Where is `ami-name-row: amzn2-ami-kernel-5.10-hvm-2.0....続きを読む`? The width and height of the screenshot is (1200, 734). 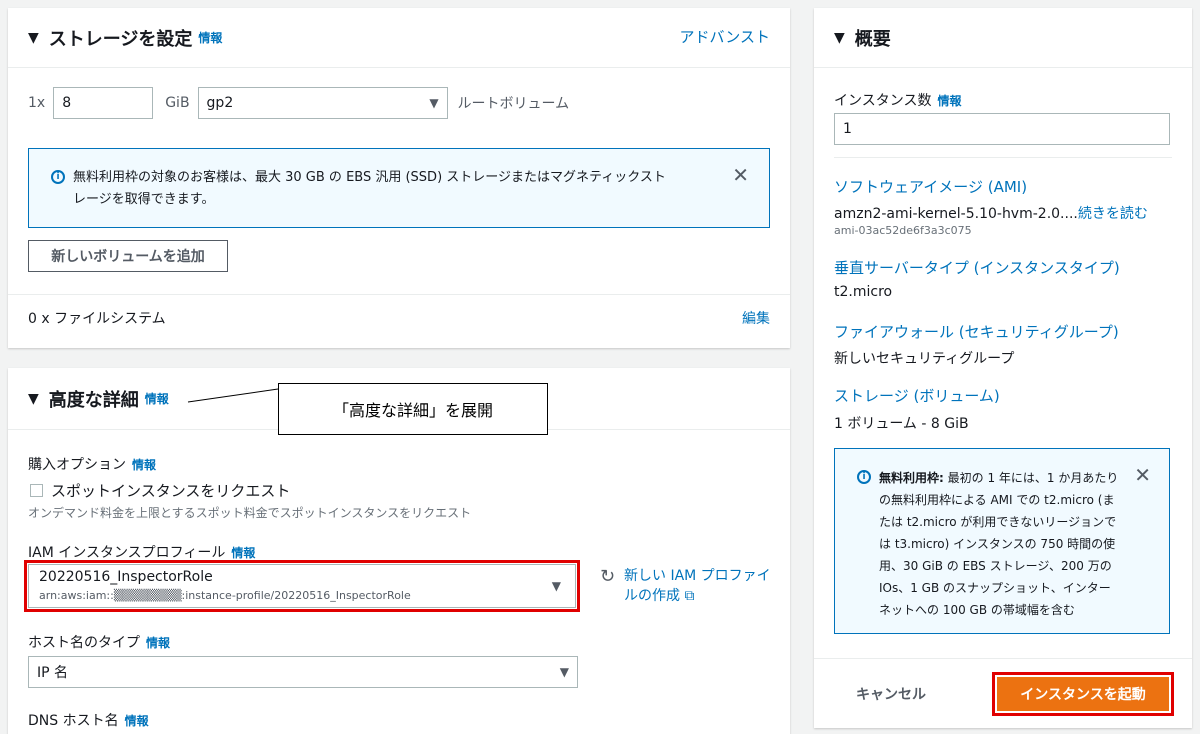 ami-name-row: amzn2-ami-kernel-5.10-hvm-2.0....続きを読む is located at coordinates (991, 213).